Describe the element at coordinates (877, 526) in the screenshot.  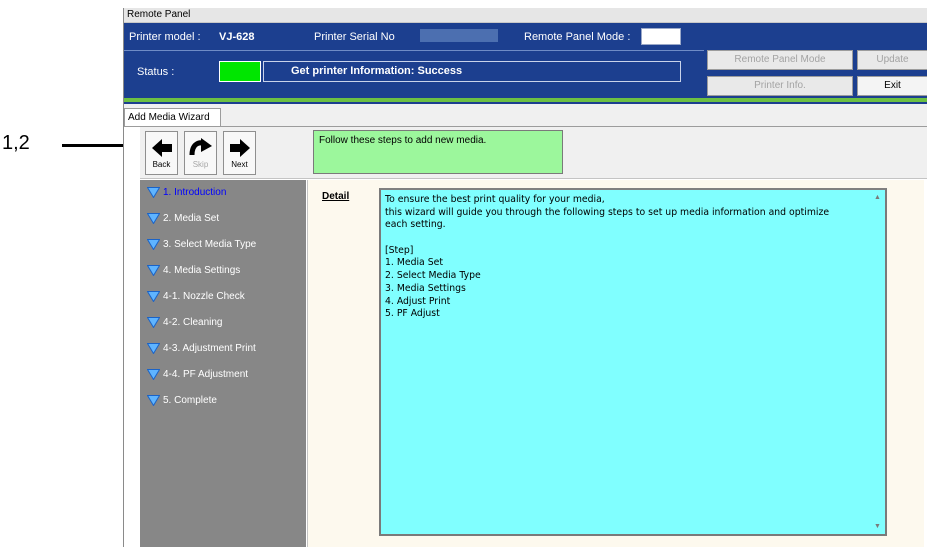
I see `scroll-down-icon: ▼` at that location.